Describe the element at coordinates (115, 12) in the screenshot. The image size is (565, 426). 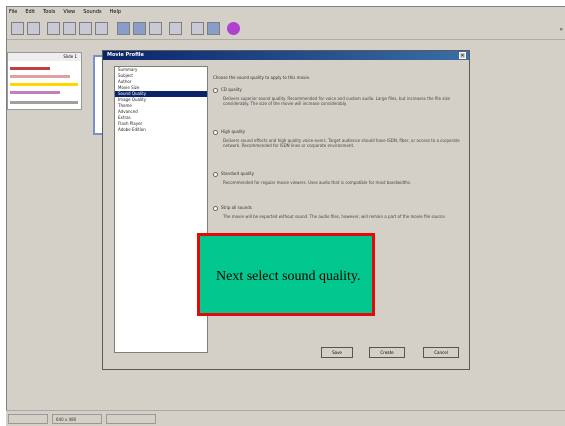
I see `menu-help: Help` at that location.